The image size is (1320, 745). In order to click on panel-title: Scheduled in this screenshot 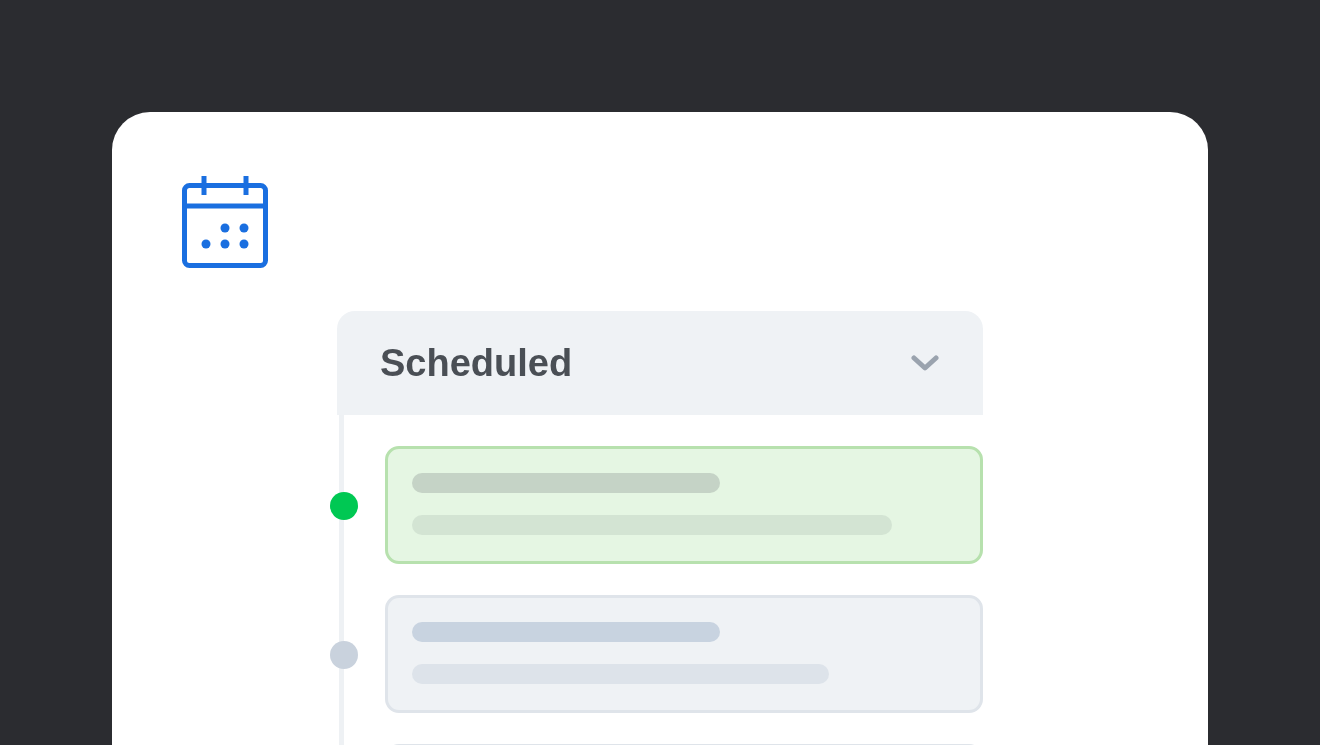, I will do `click(476, 363)`.